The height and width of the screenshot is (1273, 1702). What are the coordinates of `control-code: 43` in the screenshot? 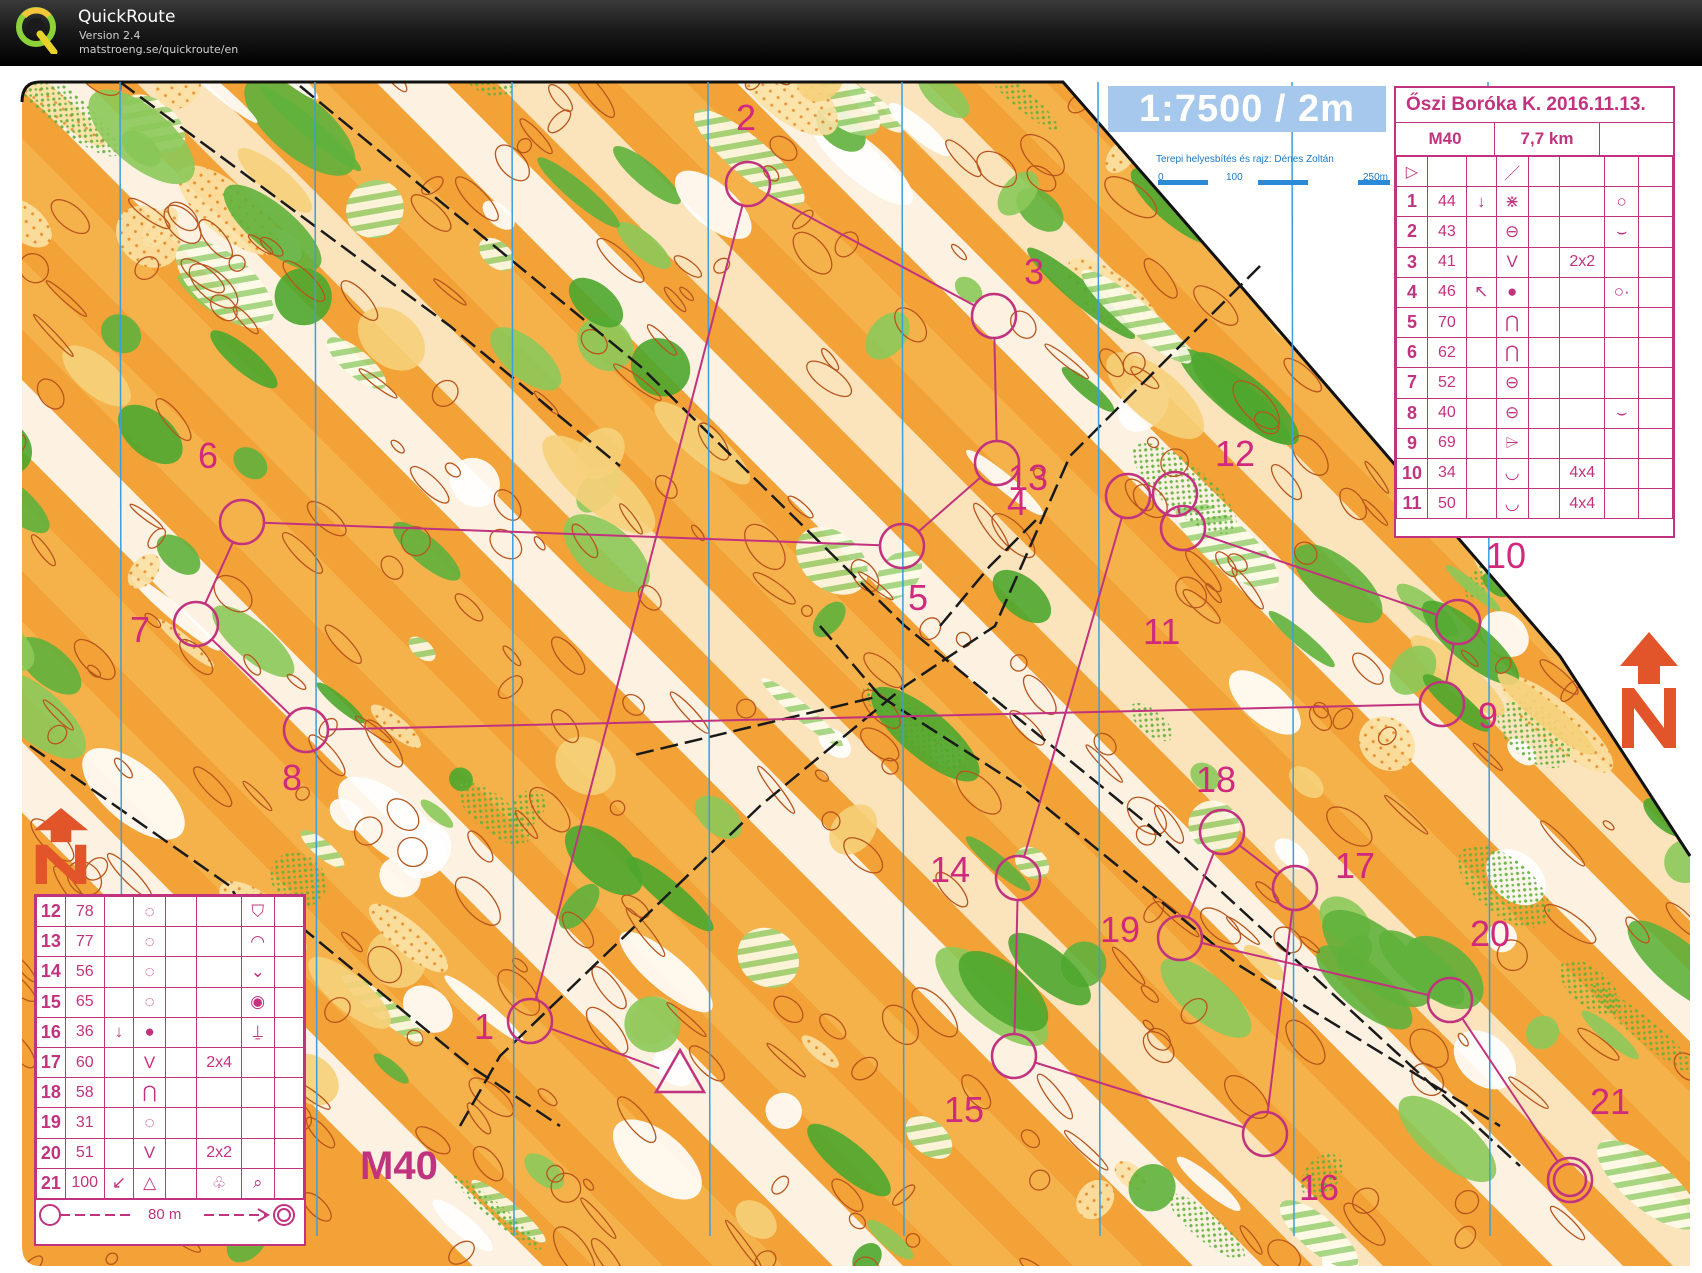 It's located at (1446, 232).